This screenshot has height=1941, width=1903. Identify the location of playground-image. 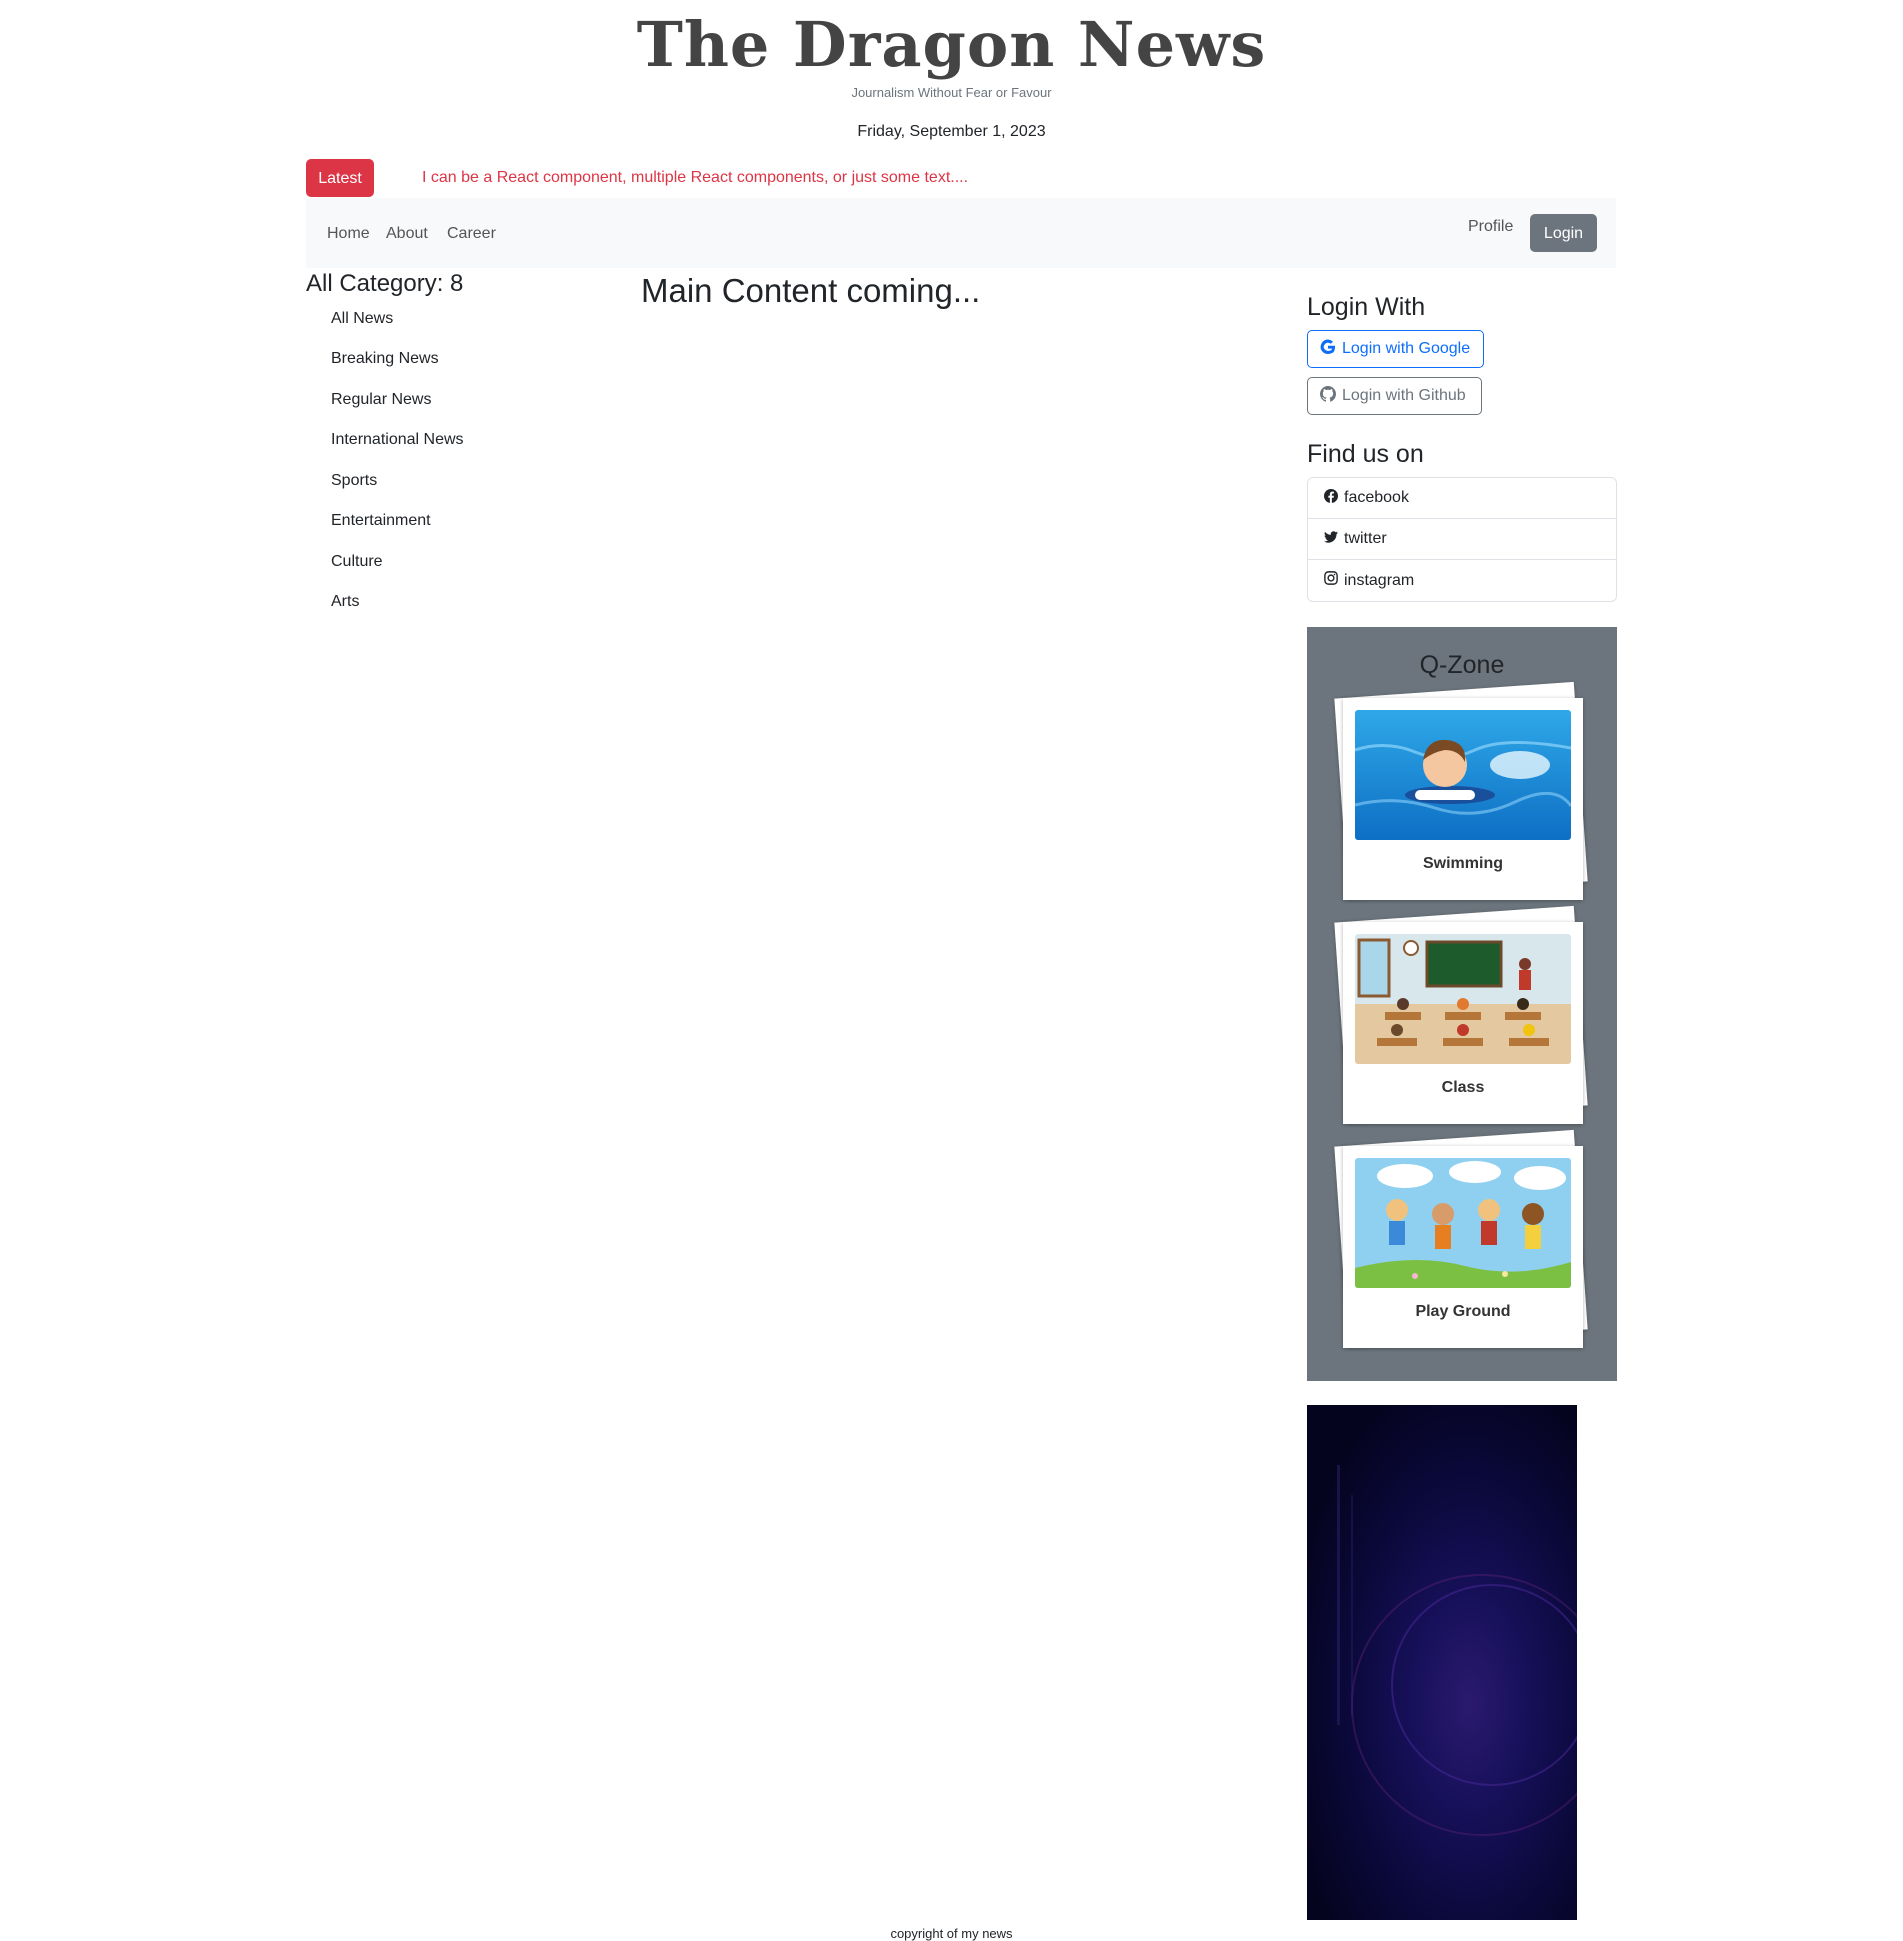
(1463, 1223).